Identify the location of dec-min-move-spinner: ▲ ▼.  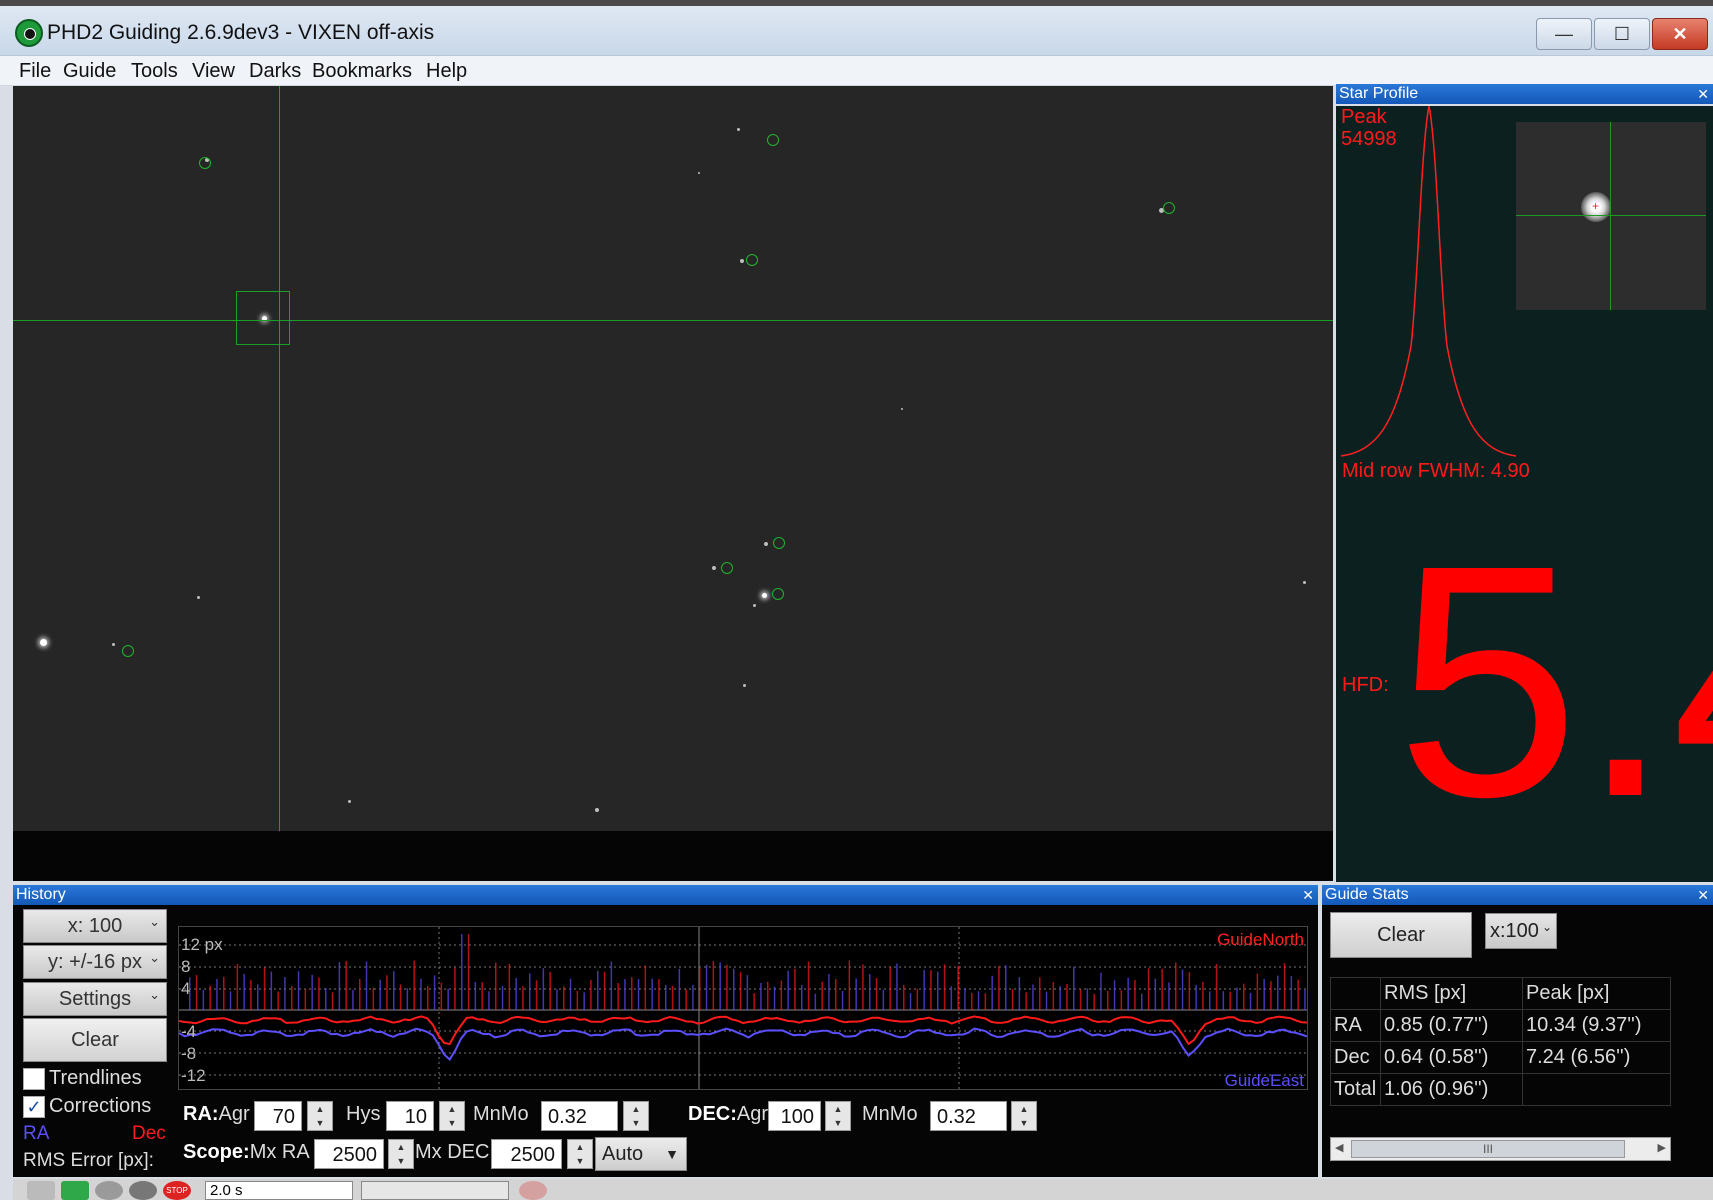
(1024, 1116).